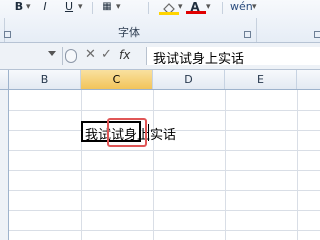  What do you see at coordinates (90, 54) in the screenshot?
I see `cancel-icon: ✕` at bounding box center [90, 54].